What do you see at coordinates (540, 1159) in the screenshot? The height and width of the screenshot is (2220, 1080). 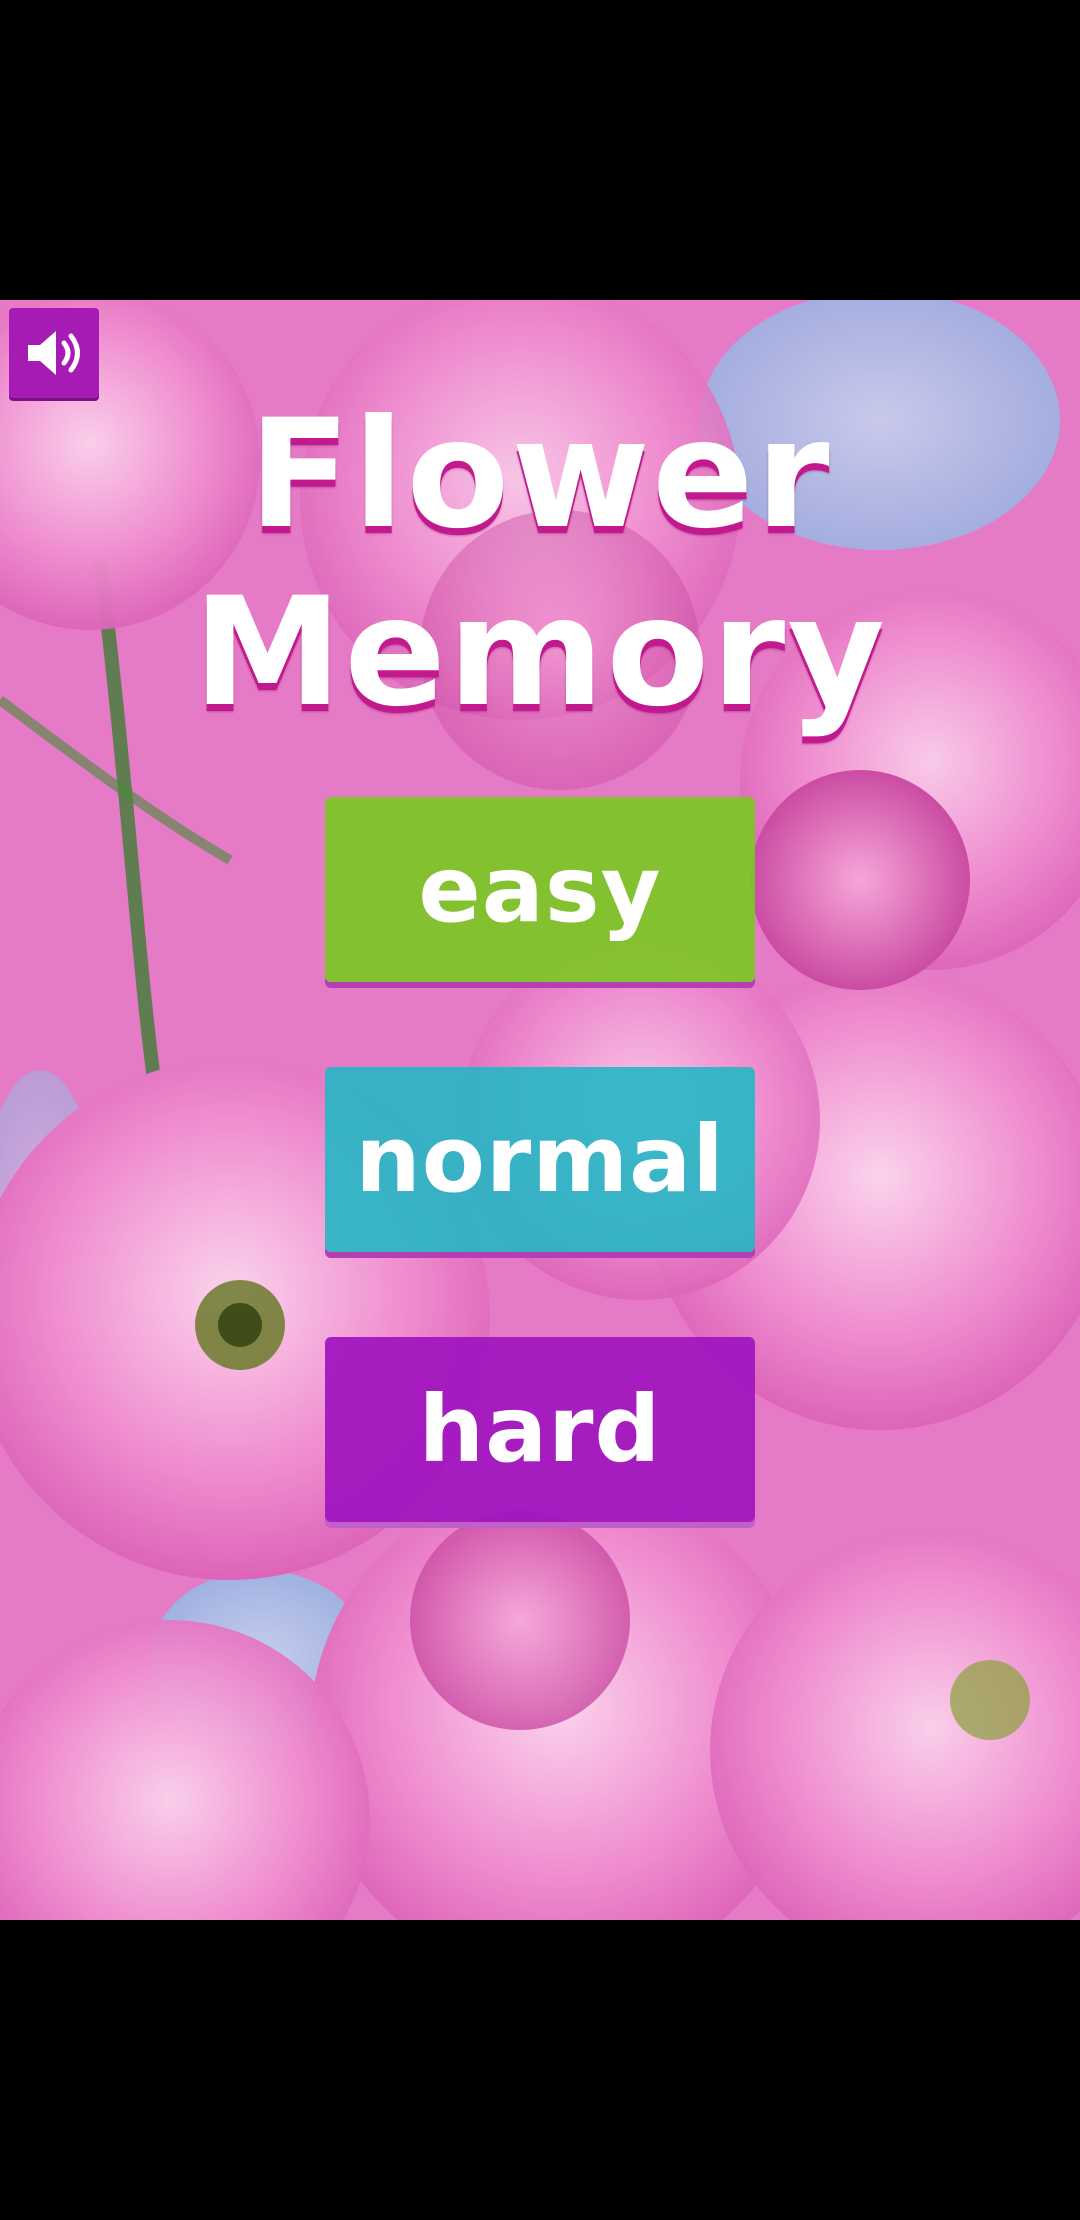 I see `normal-button: normal` at bounding box center [540, 1159].